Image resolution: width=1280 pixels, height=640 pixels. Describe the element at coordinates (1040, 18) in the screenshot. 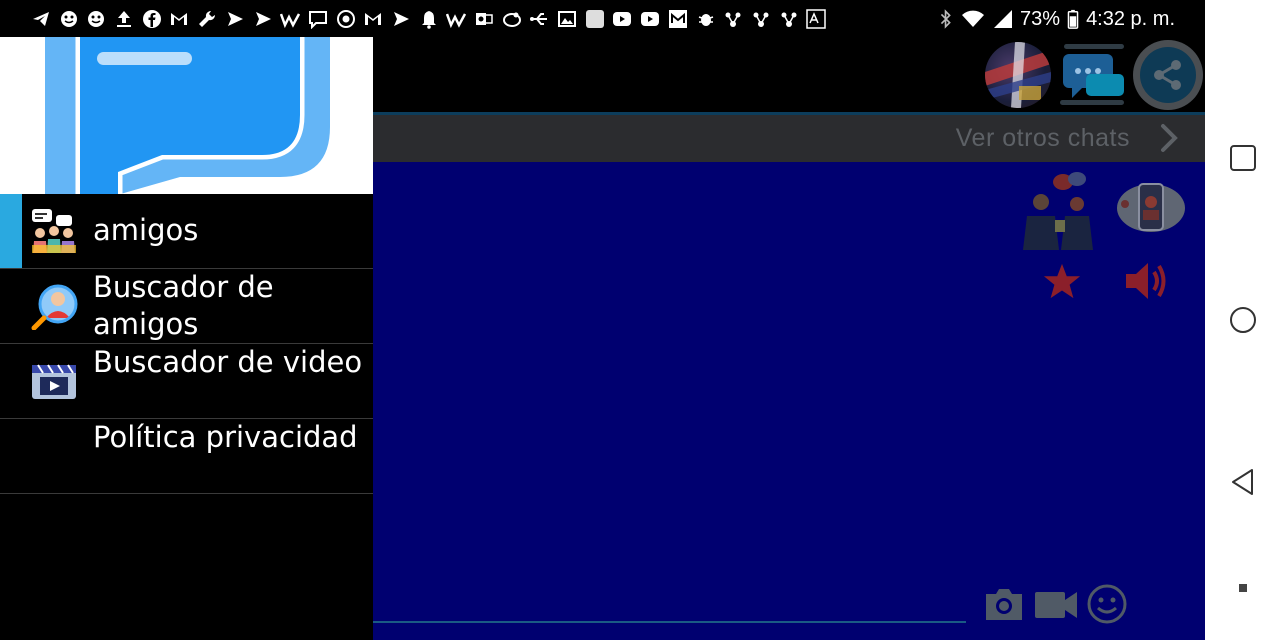

I see `battery-percent: 73%` at that location.